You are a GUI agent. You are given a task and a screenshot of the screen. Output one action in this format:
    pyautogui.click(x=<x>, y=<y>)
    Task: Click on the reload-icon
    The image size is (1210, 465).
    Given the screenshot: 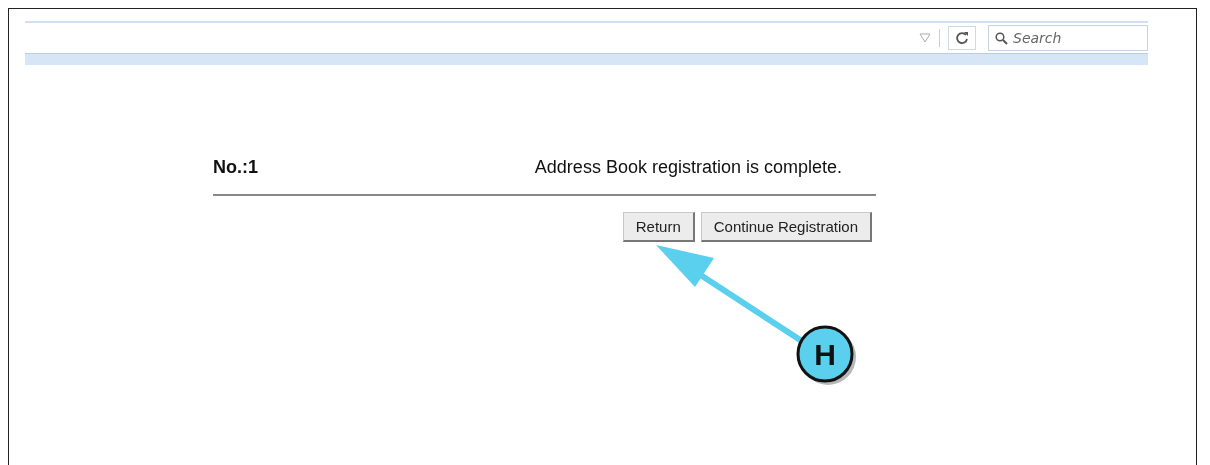 What is the action you would take?
    pyautogui.click(x=962, y=38)
    